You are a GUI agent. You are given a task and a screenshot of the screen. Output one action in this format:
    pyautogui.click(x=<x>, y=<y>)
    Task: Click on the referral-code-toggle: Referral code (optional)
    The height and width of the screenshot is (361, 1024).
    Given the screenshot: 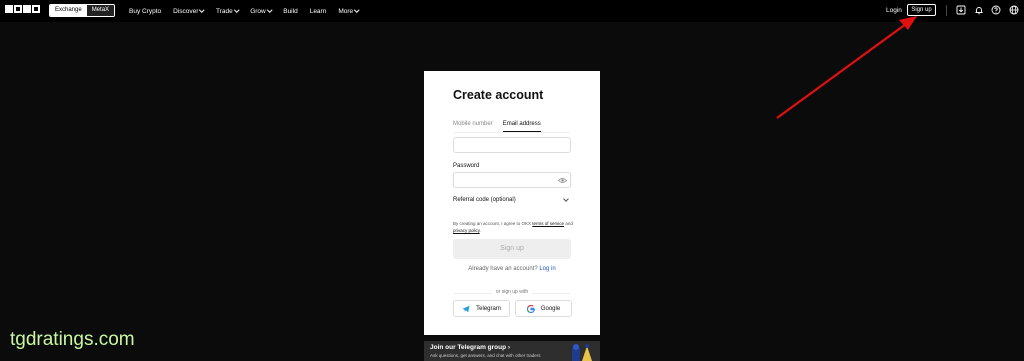 What is the action you would take?
    pyautogui.click(x=484, y=200)
    